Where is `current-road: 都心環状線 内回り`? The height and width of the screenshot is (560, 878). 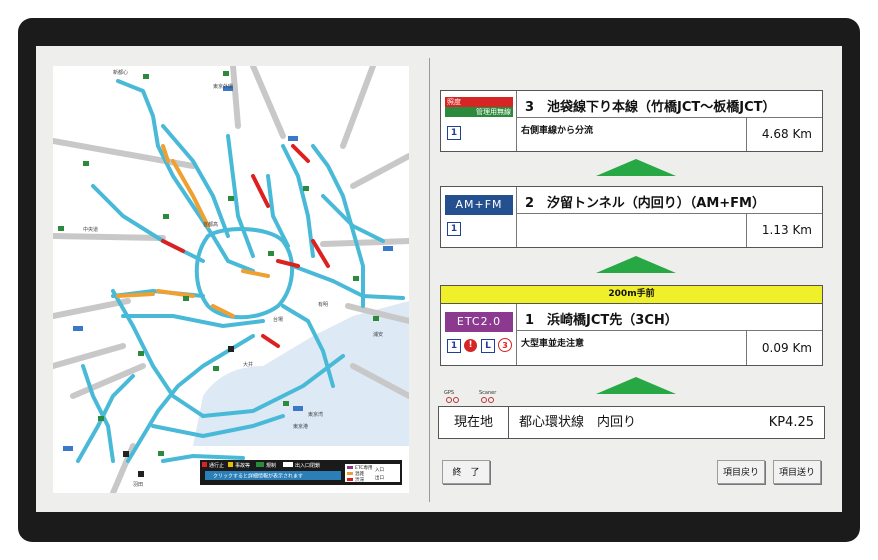
current-road: 都心環状線 内回り is located at coordinates (578, 422).